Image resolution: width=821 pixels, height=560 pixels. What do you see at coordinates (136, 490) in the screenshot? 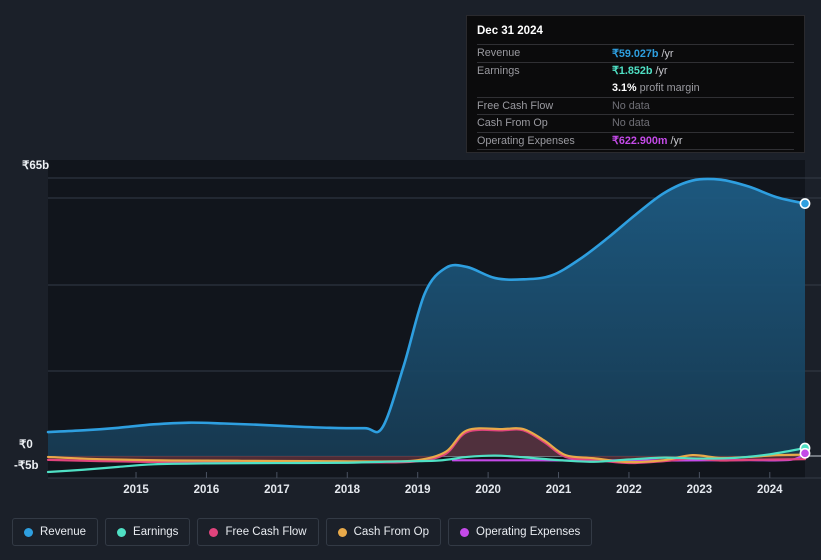
I see `x-axis-label-2015: 2015` at bounding box center [136, 490].